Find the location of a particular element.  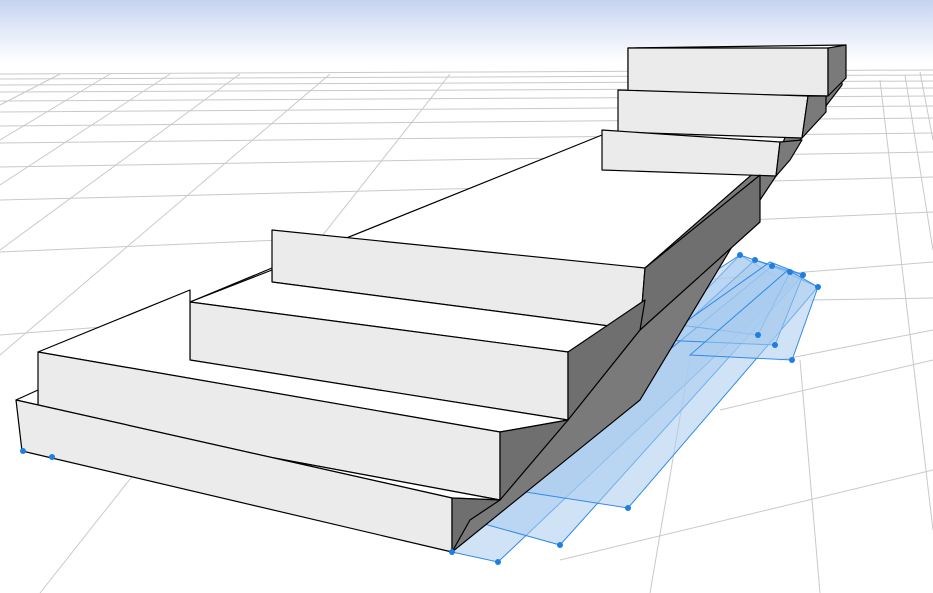

step-top-3-front is located at coordinates (728, 72).